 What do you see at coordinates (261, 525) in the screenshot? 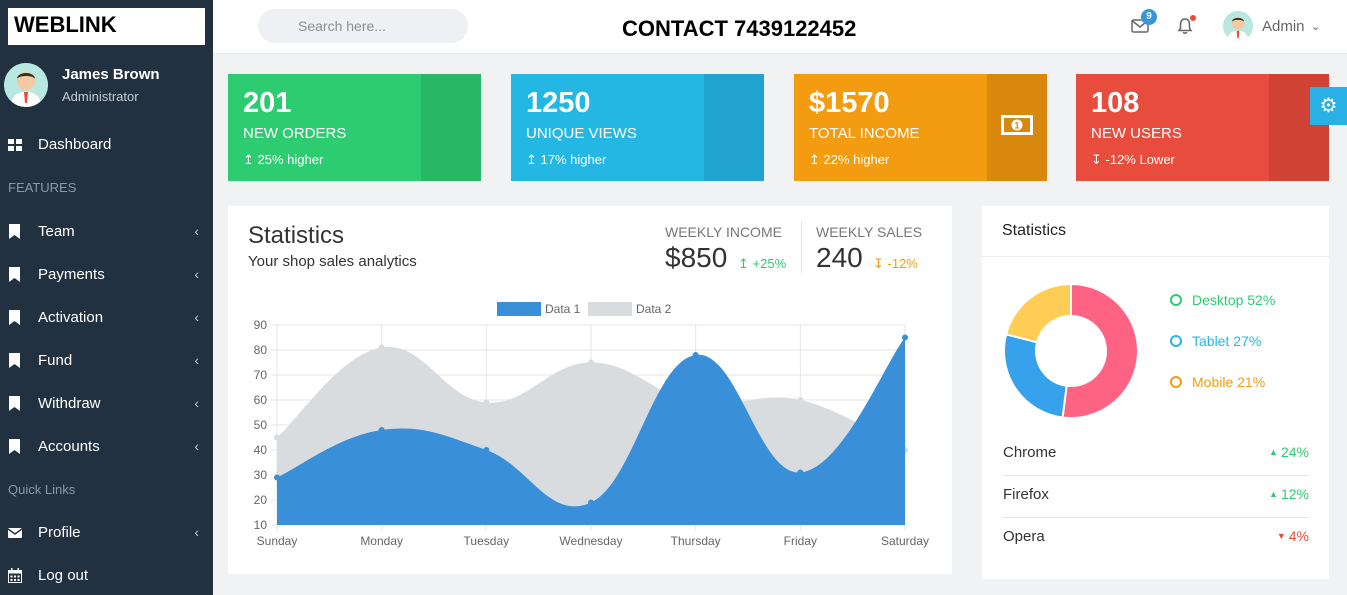
I see `y-tick-label: 10` at bounding box center [261, 525].